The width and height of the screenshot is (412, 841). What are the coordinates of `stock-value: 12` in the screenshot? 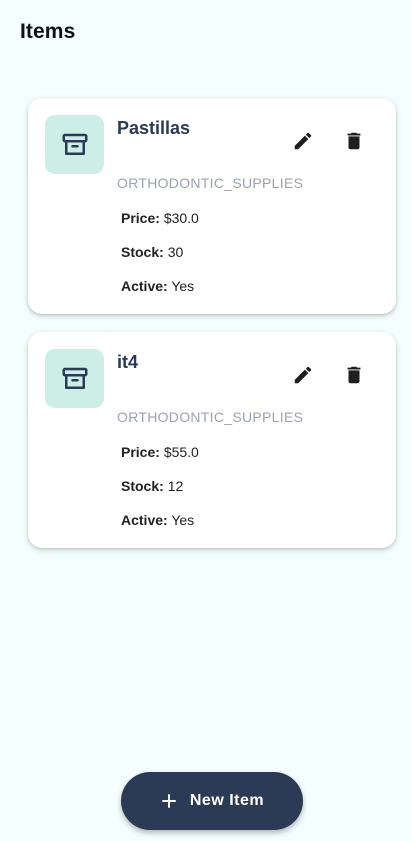 It's located at (175, 486).